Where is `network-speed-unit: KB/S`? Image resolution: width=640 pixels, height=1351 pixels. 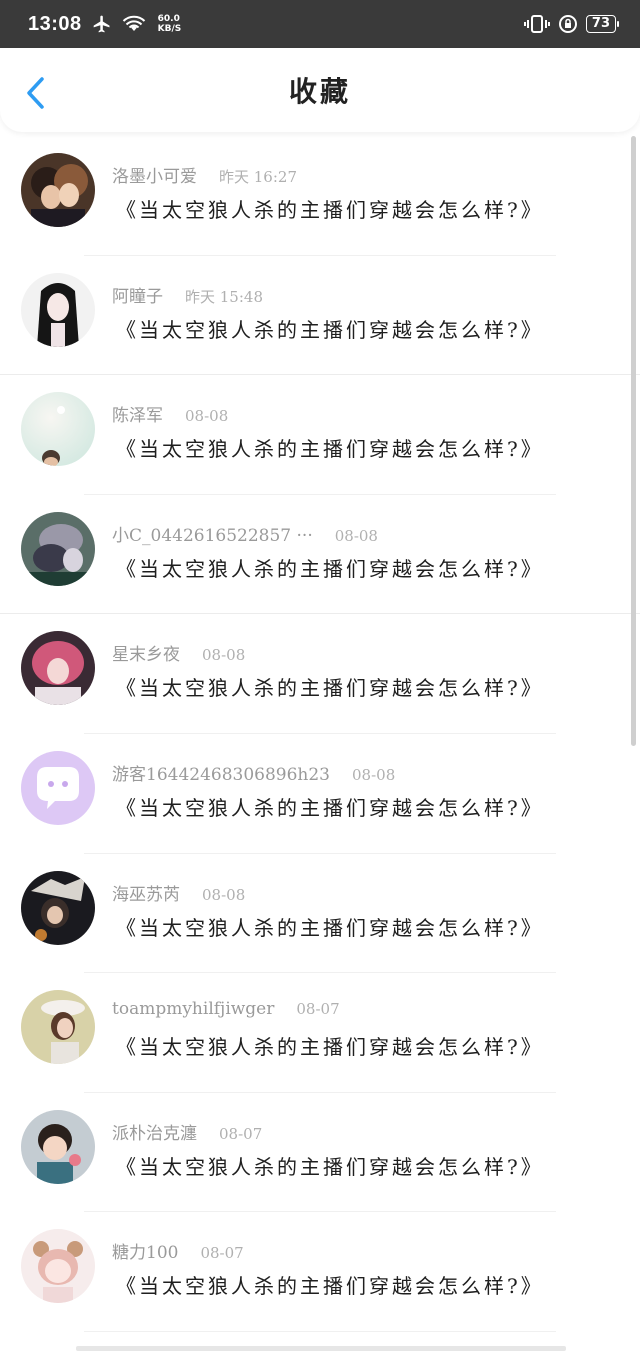
network-speed-unit: KB/S is located at coordinates (169, 29).